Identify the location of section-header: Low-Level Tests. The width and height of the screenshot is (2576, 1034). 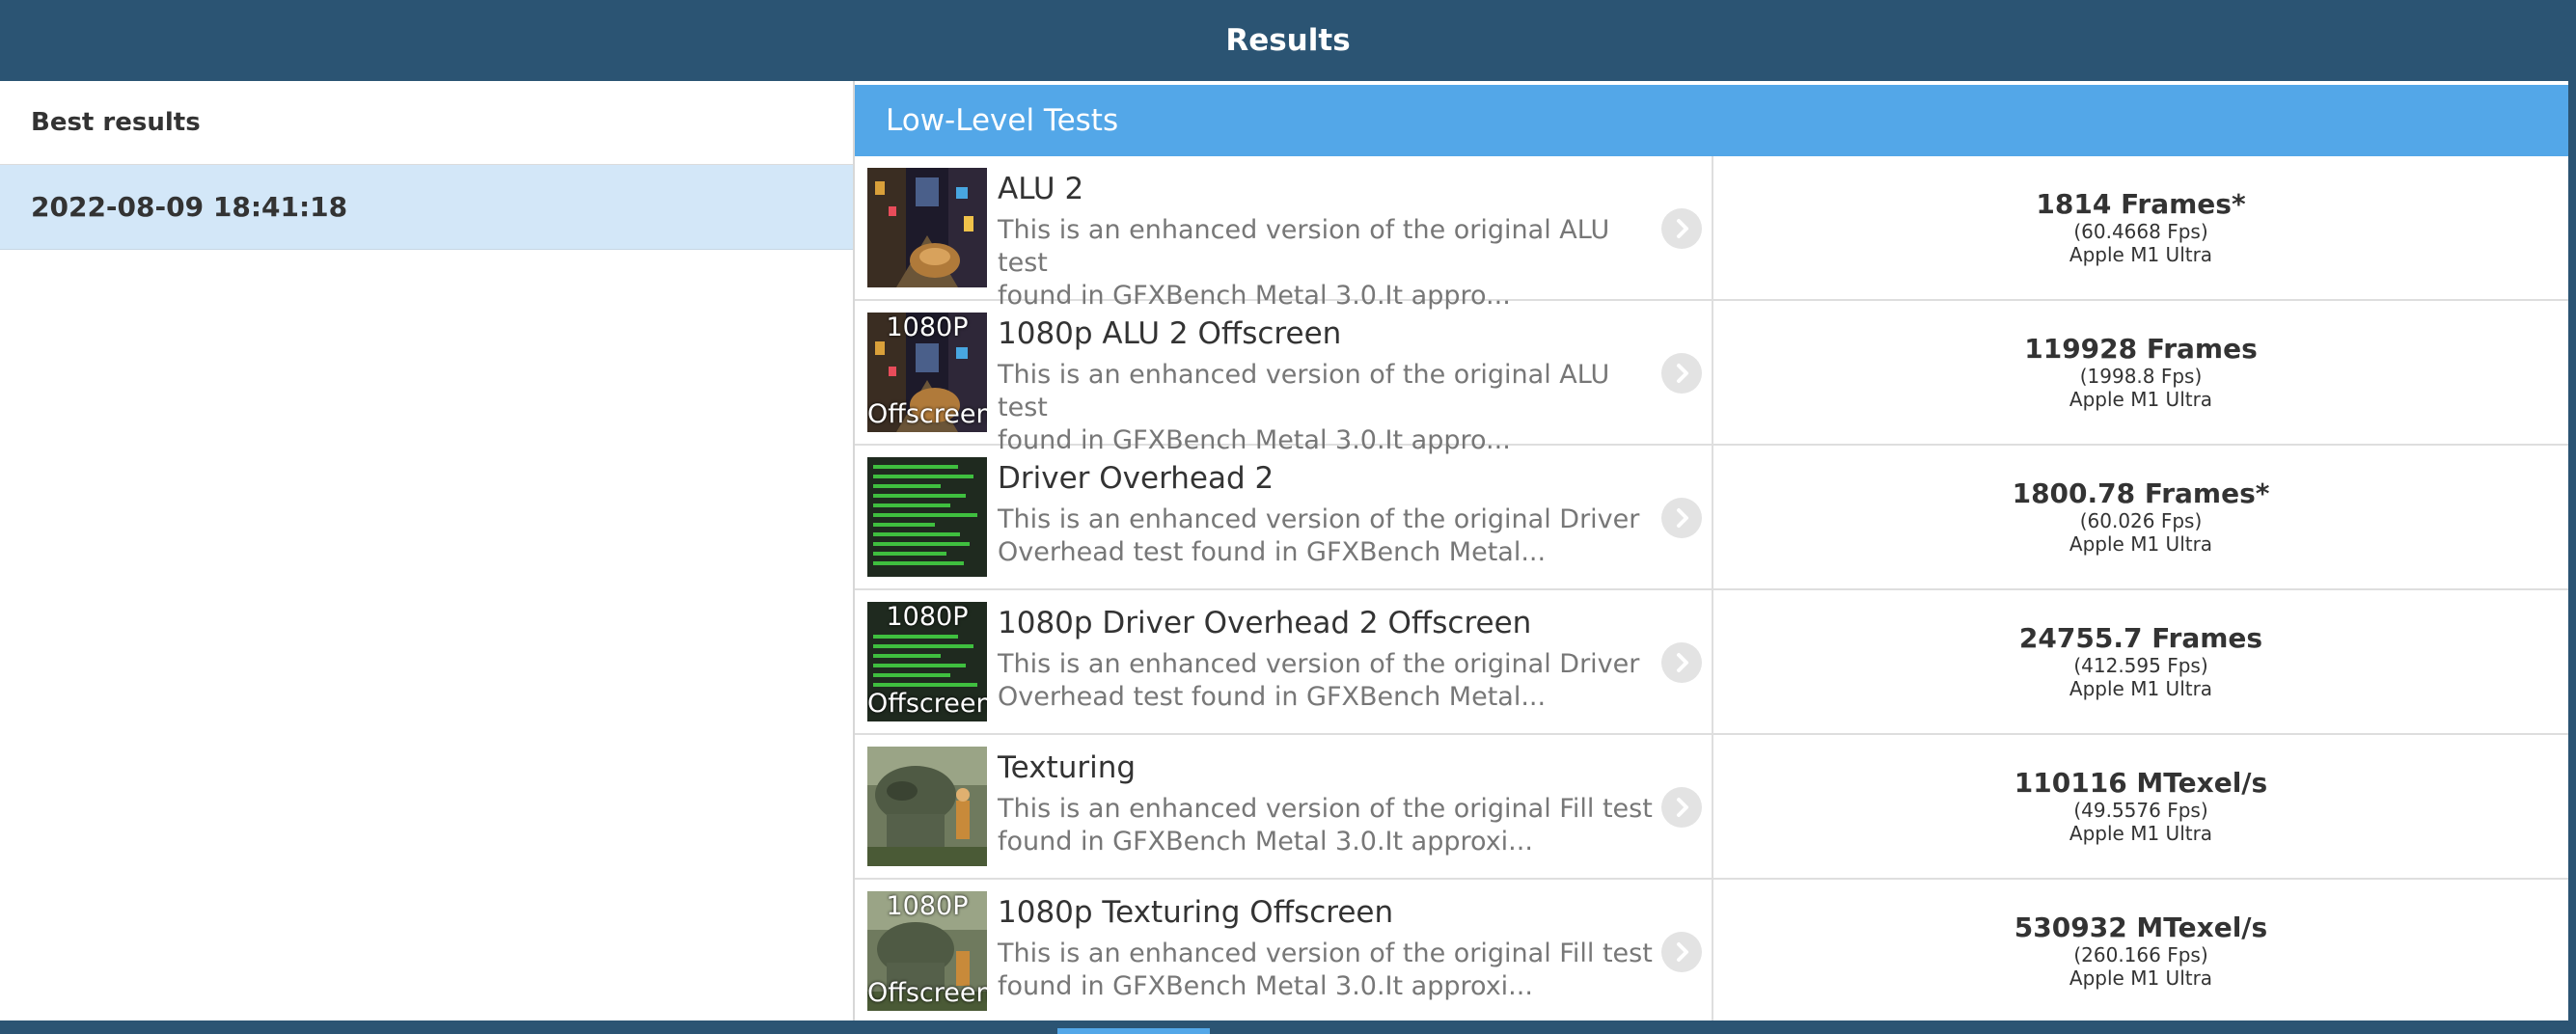
(1712, 121).